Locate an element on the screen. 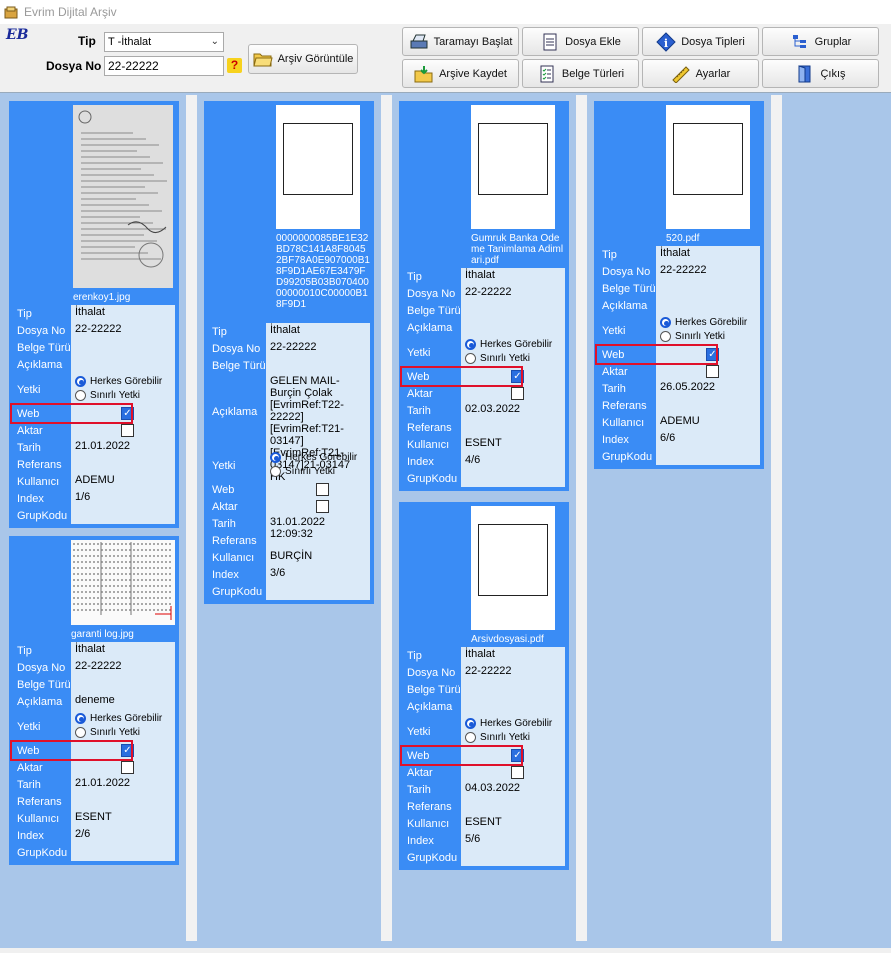  question-icon: ? is located at coordinates (234, 65).